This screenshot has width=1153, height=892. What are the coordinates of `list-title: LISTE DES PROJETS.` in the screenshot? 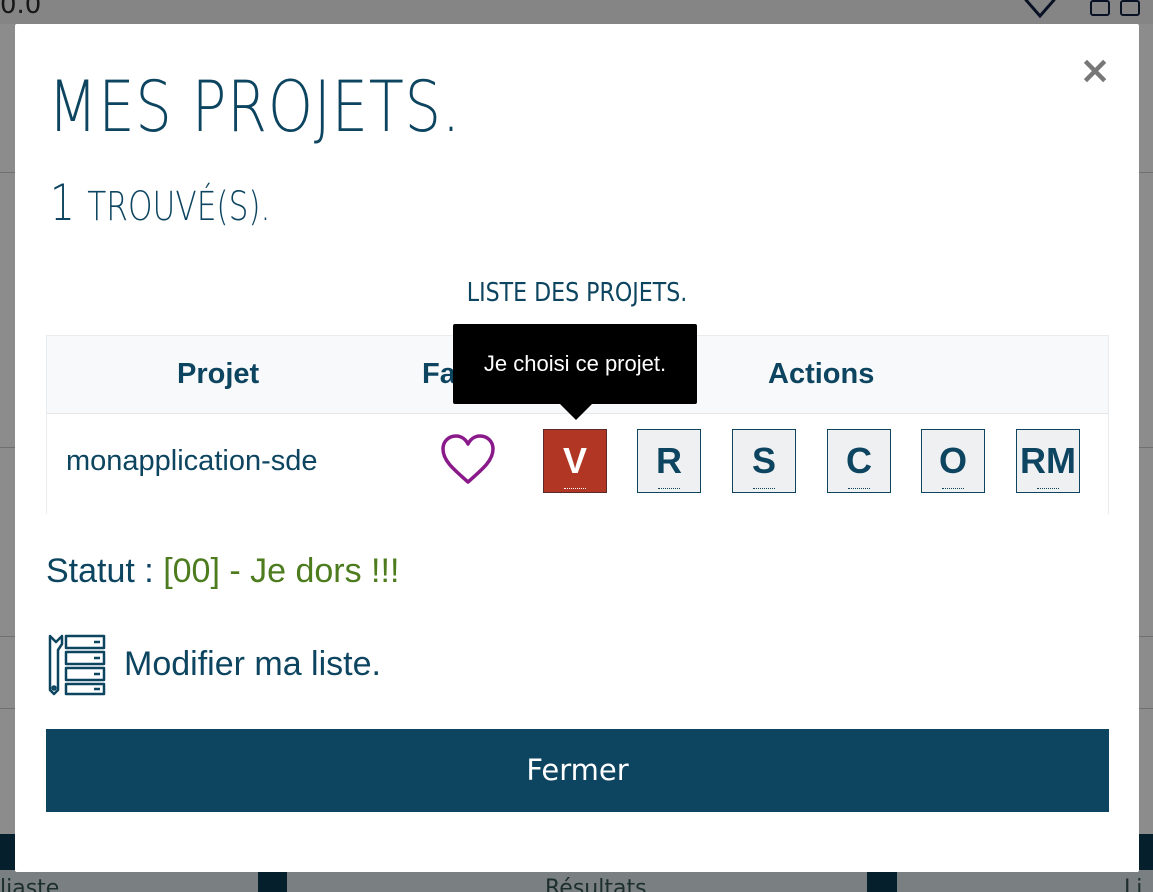 It's located at (577, 293).